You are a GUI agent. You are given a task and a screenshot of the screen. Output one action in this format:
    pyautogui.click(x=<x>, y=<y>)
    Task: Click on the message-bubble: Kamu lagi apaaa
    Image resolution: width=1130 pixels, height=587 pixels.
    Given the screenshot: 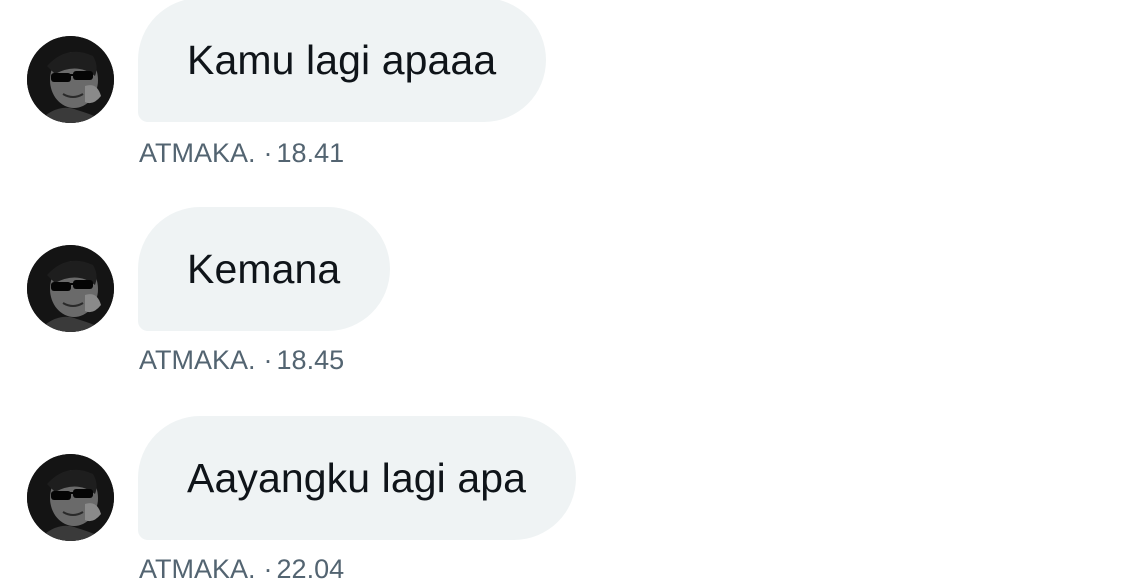 What is the action you would take?
    pyautogui.click(x=342, y=61)
    